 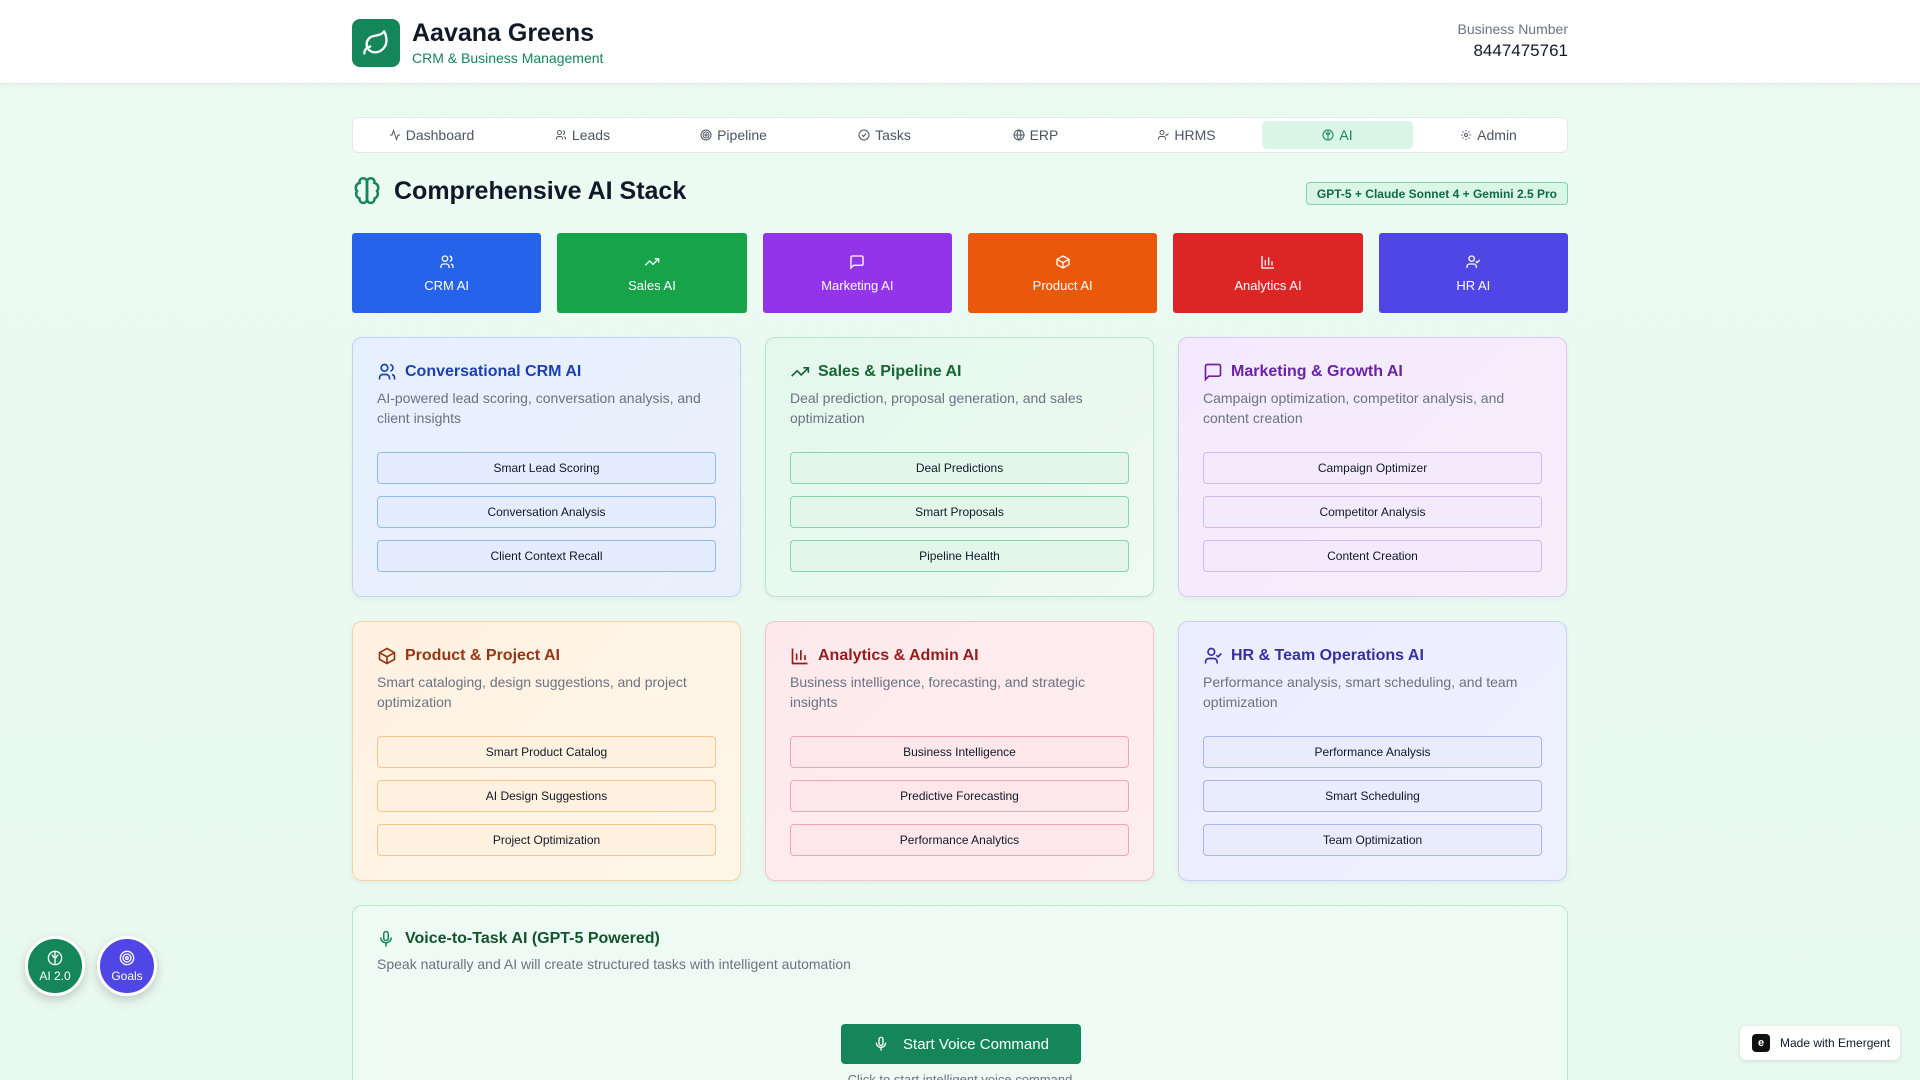 I want to click on page-title: Comprehensive AI Stack, so click(x=540, y=190).